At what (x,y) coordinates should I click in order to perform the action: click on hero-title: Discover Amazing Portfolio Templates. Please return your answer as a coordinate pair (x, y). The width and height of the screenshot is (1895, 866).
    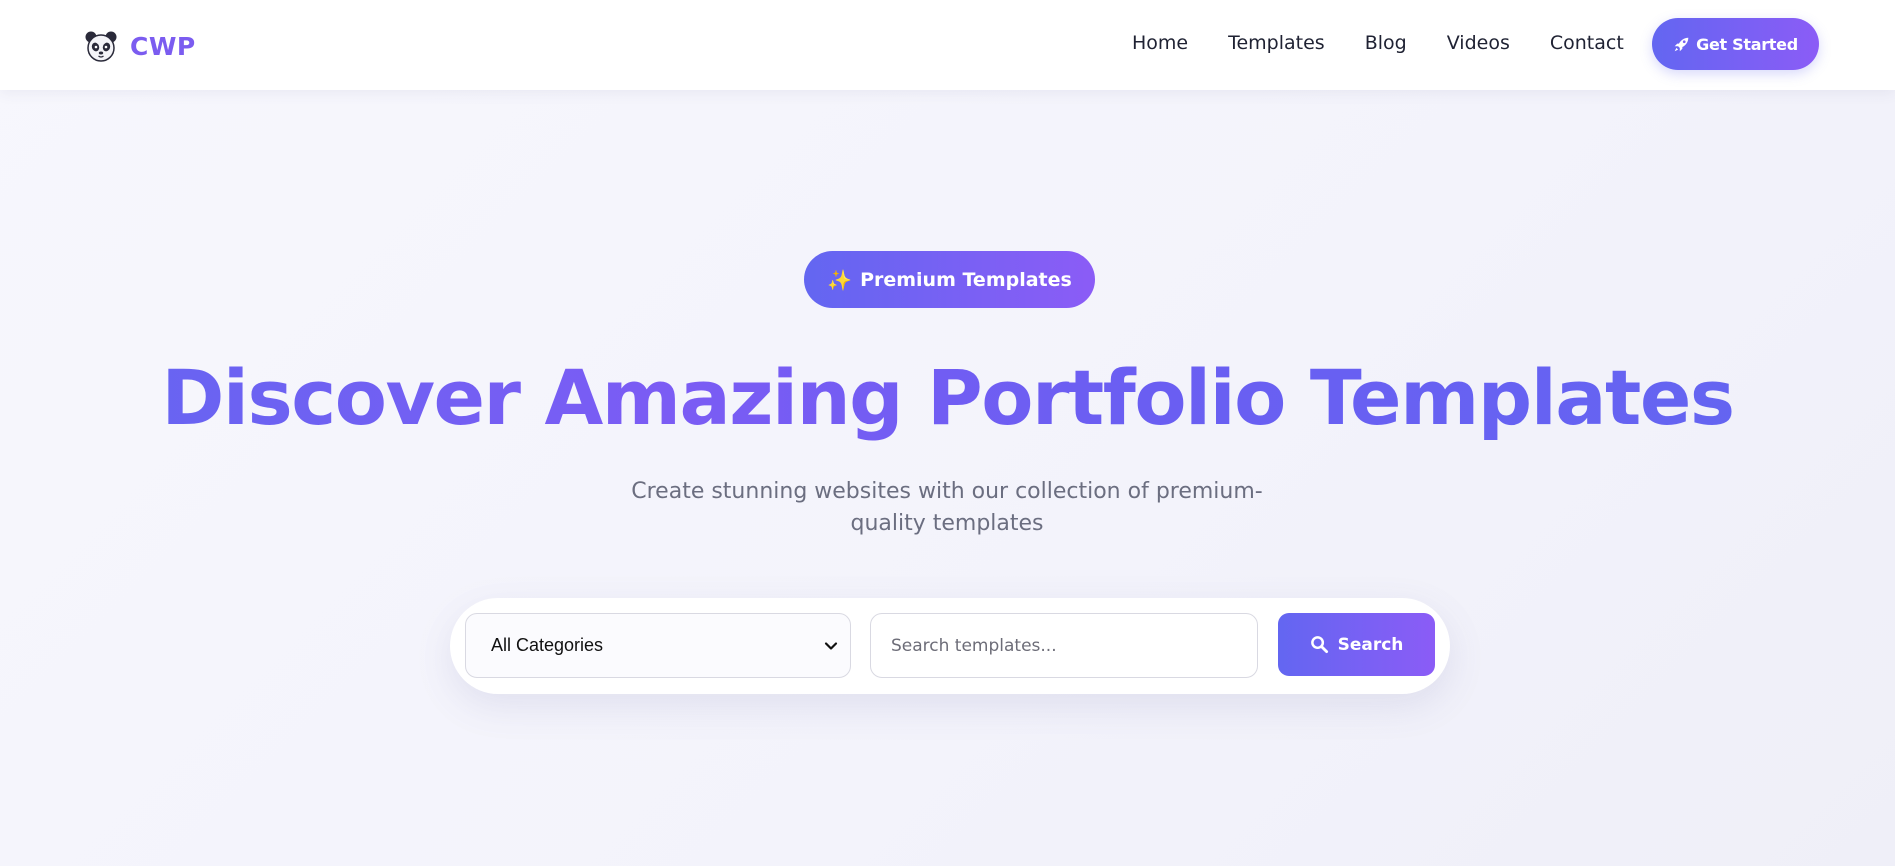
    Looking at the image, I should click on (947, 397).